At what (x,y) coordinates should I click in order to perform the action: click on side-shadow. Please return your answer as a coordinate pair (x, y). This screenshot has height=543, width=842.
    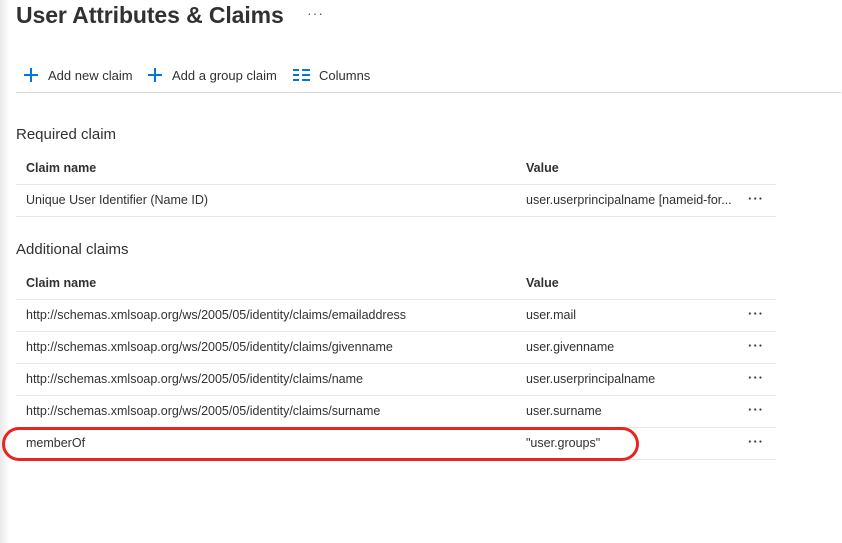
    Looking at the image, I should click on (5, 271).